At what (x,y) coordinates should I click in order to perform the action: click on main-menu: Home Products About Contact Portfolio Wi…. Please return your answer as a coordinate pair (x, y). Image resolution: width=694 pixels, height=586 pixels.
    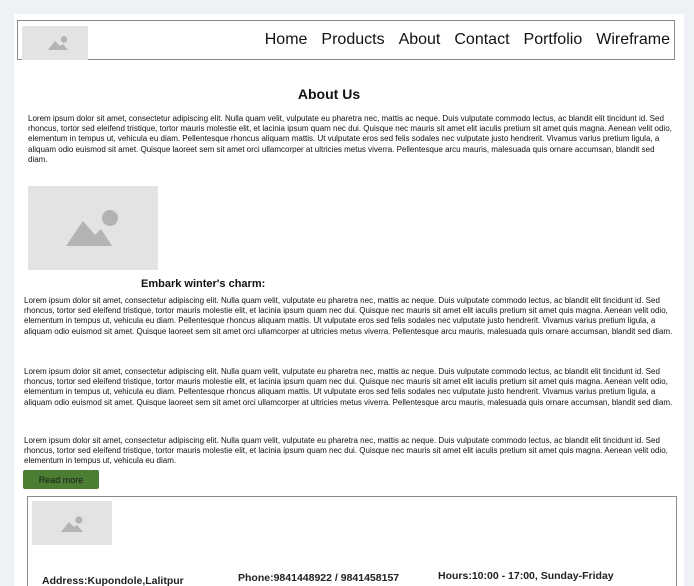
    Looking at the image, I should click on (467, 40).